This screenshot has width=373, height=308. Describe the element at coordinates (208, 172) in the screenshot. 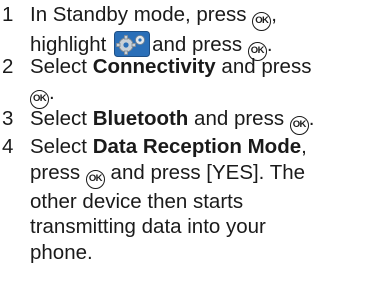

I see `step-text-part: and press [YES]. The` at that location.